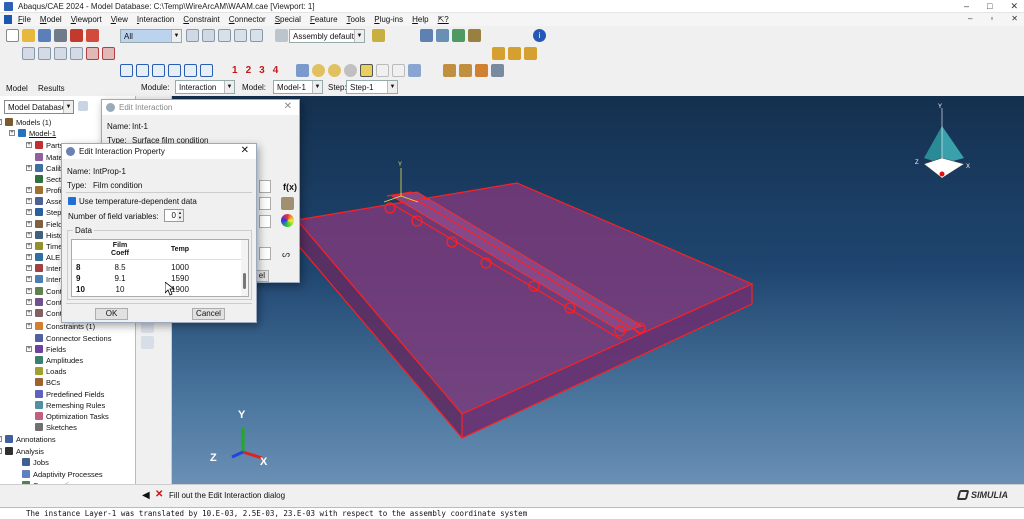 The width and height of the screenshot is (1024, 519). I want to click on tree-item: Model-1, so click(37, 133).